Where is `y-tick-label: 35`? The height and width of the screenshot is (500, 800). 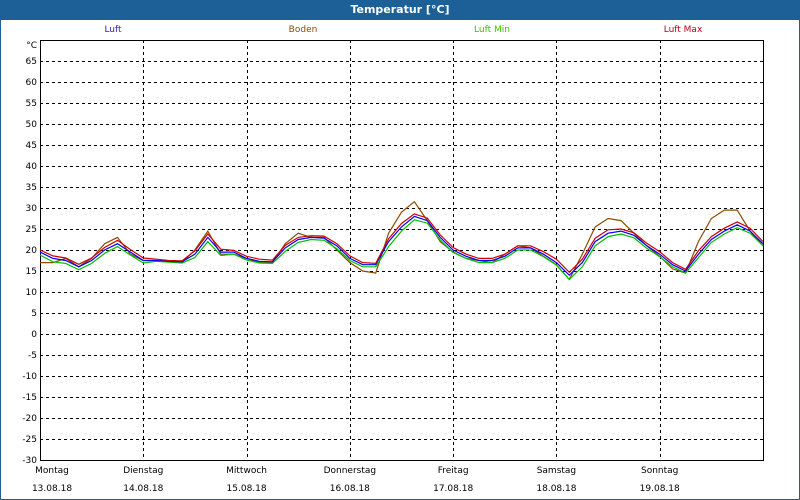
y-tick-label: 35 is located at coordinates (31, 188).